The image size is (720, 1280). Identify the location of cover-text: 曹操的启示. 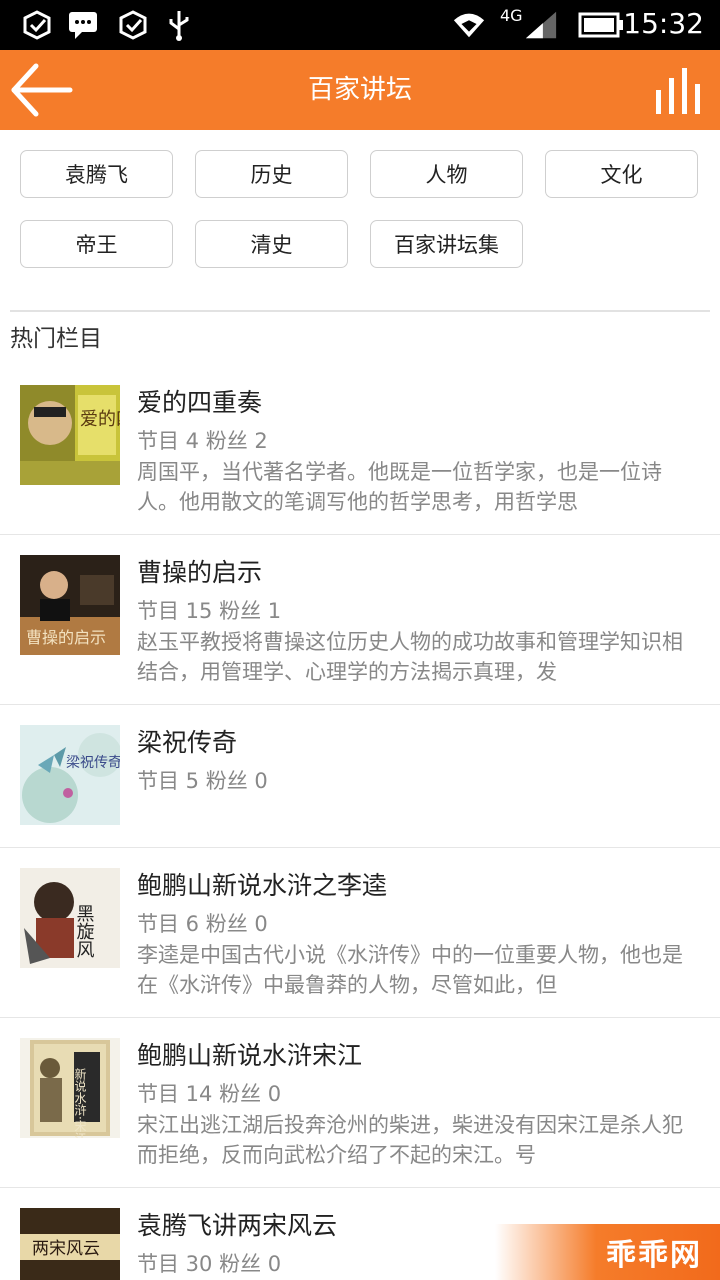
(66, 637).